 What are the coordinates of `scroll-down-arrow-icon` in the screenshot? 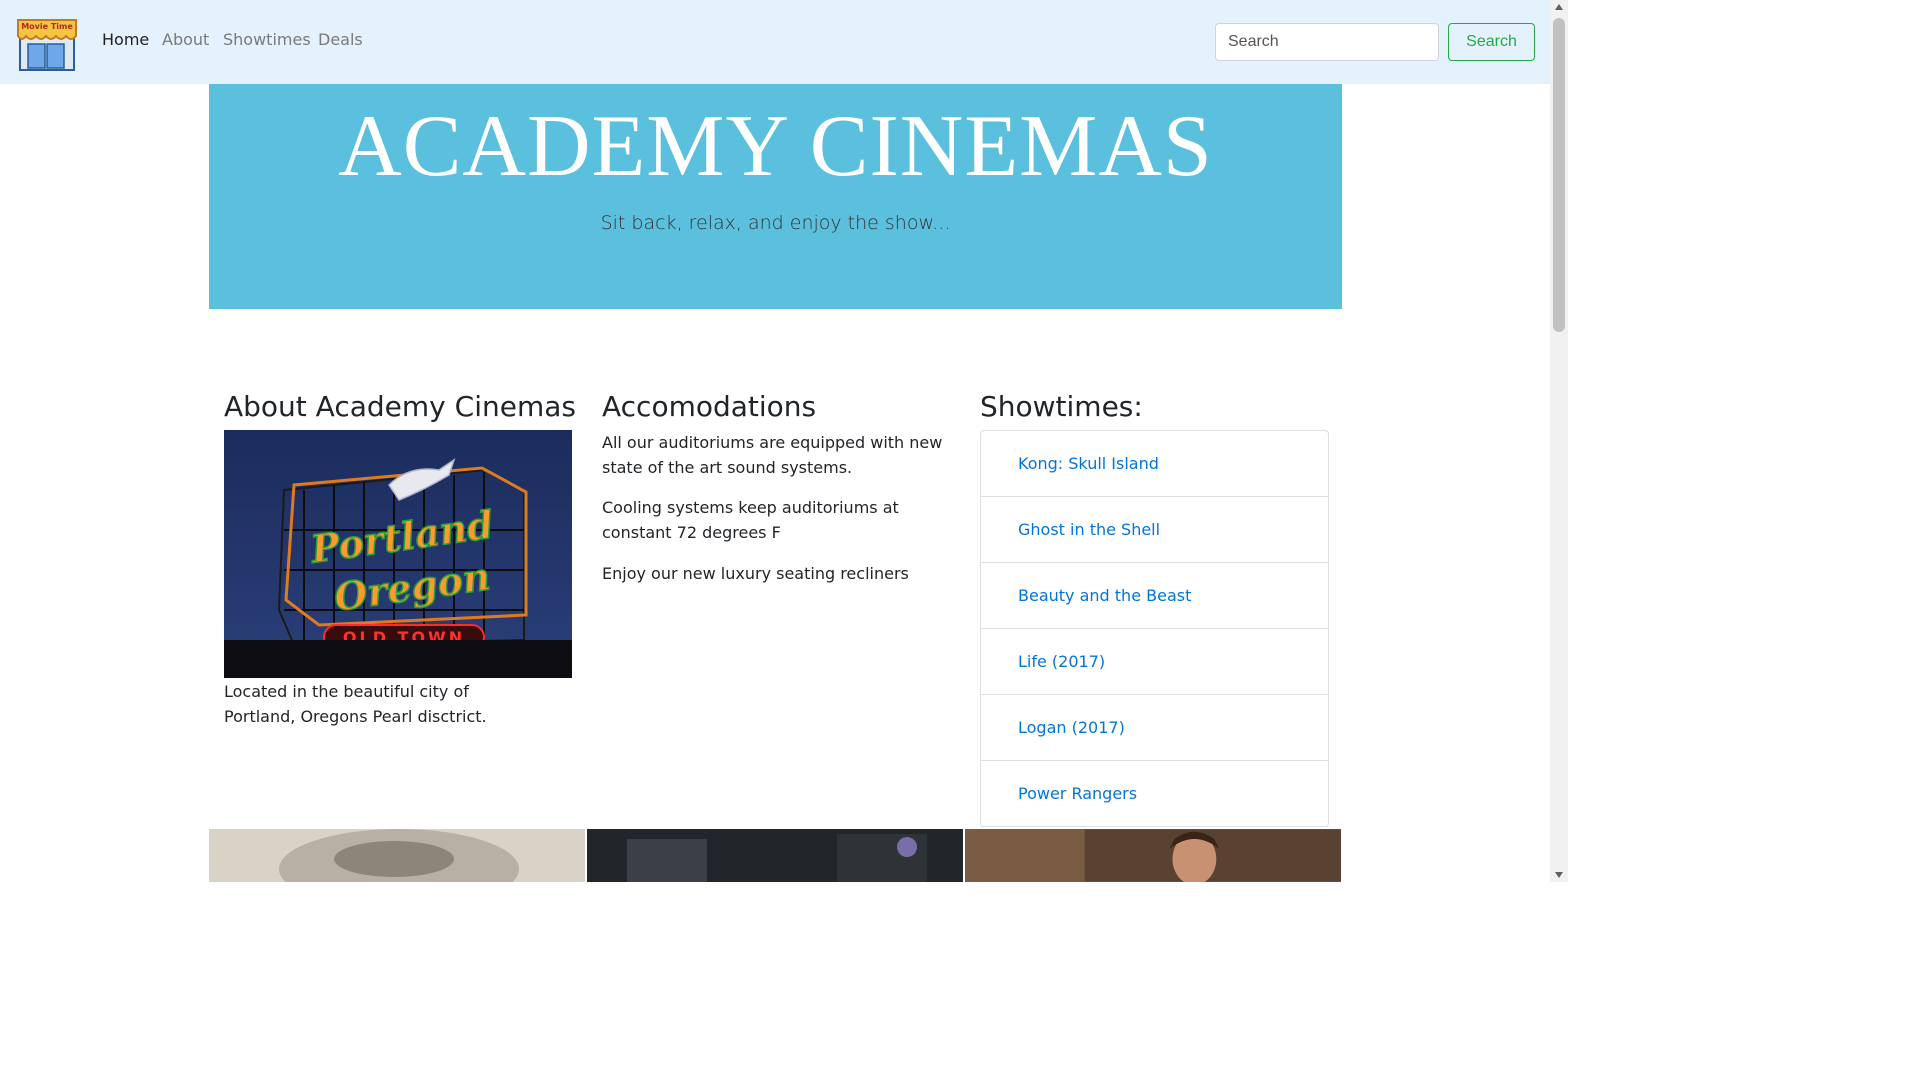 It's located at (1559, 875).